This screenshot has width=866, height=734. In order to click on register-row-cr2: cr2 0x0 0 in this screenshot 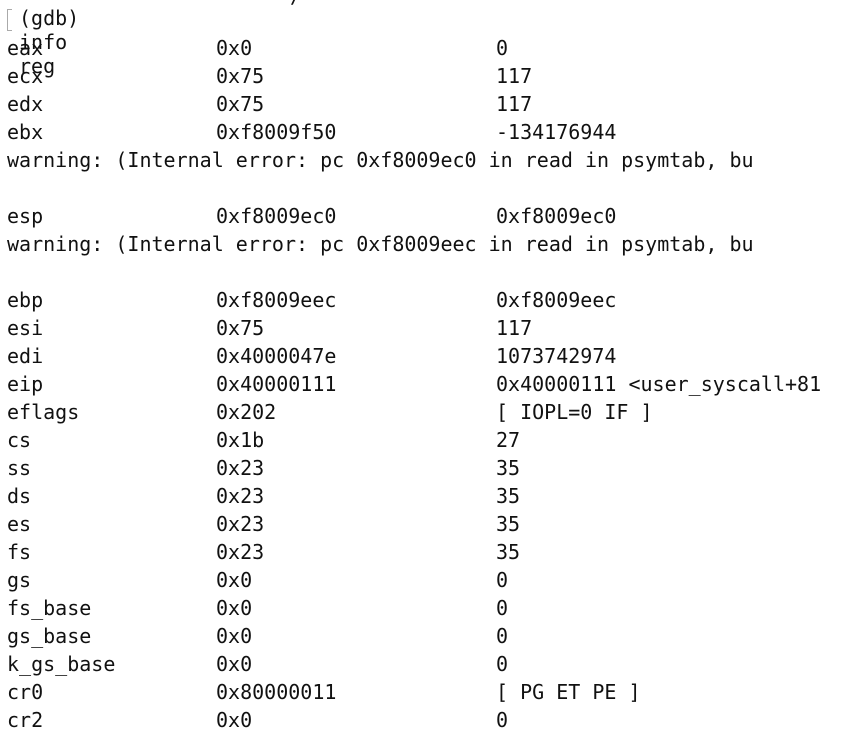, I will do `click(433, 720)`.